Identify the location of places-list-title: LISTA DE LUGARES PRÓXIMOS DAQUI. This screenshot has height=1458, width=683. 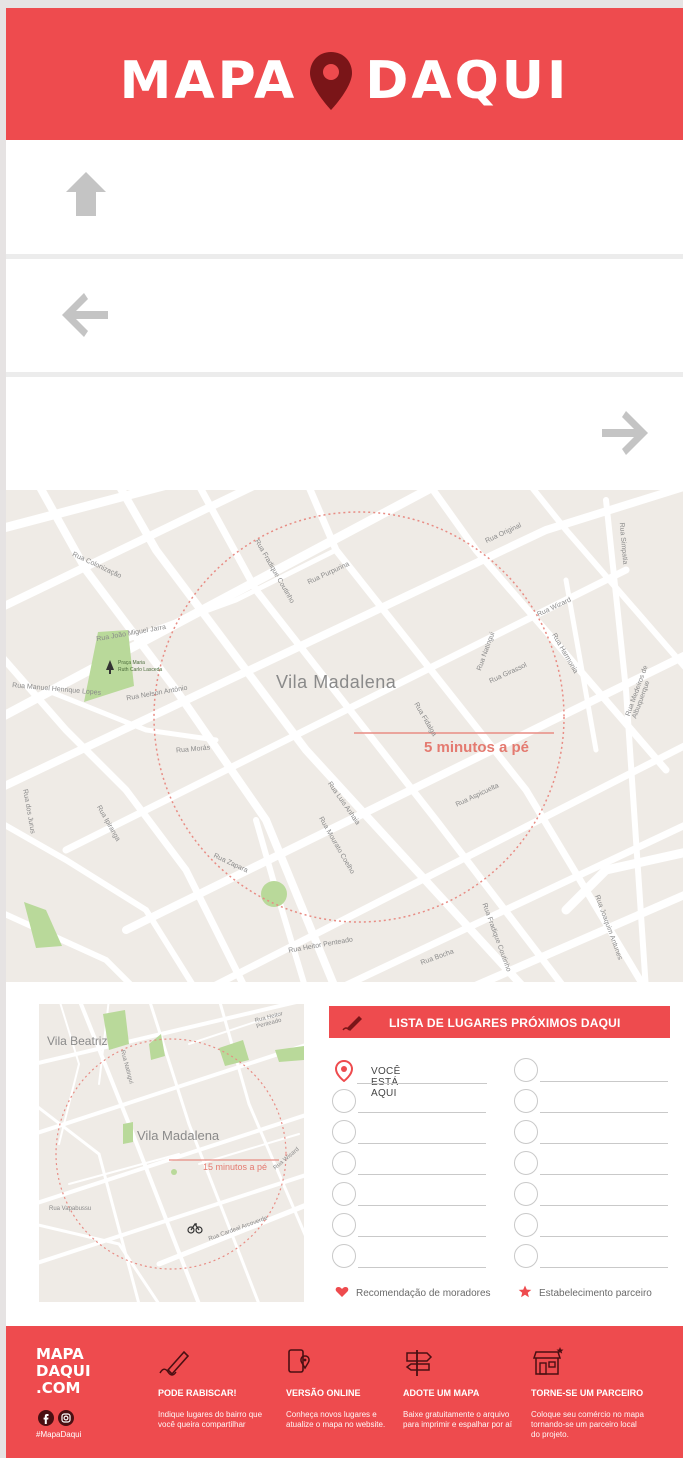
(505, 1023).